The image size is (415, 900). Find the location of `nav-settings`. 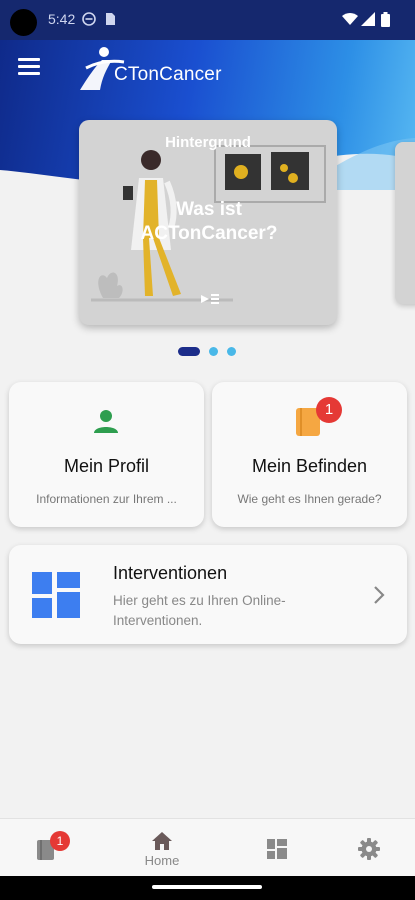

nav-settings is located at coordinates (369, 848).